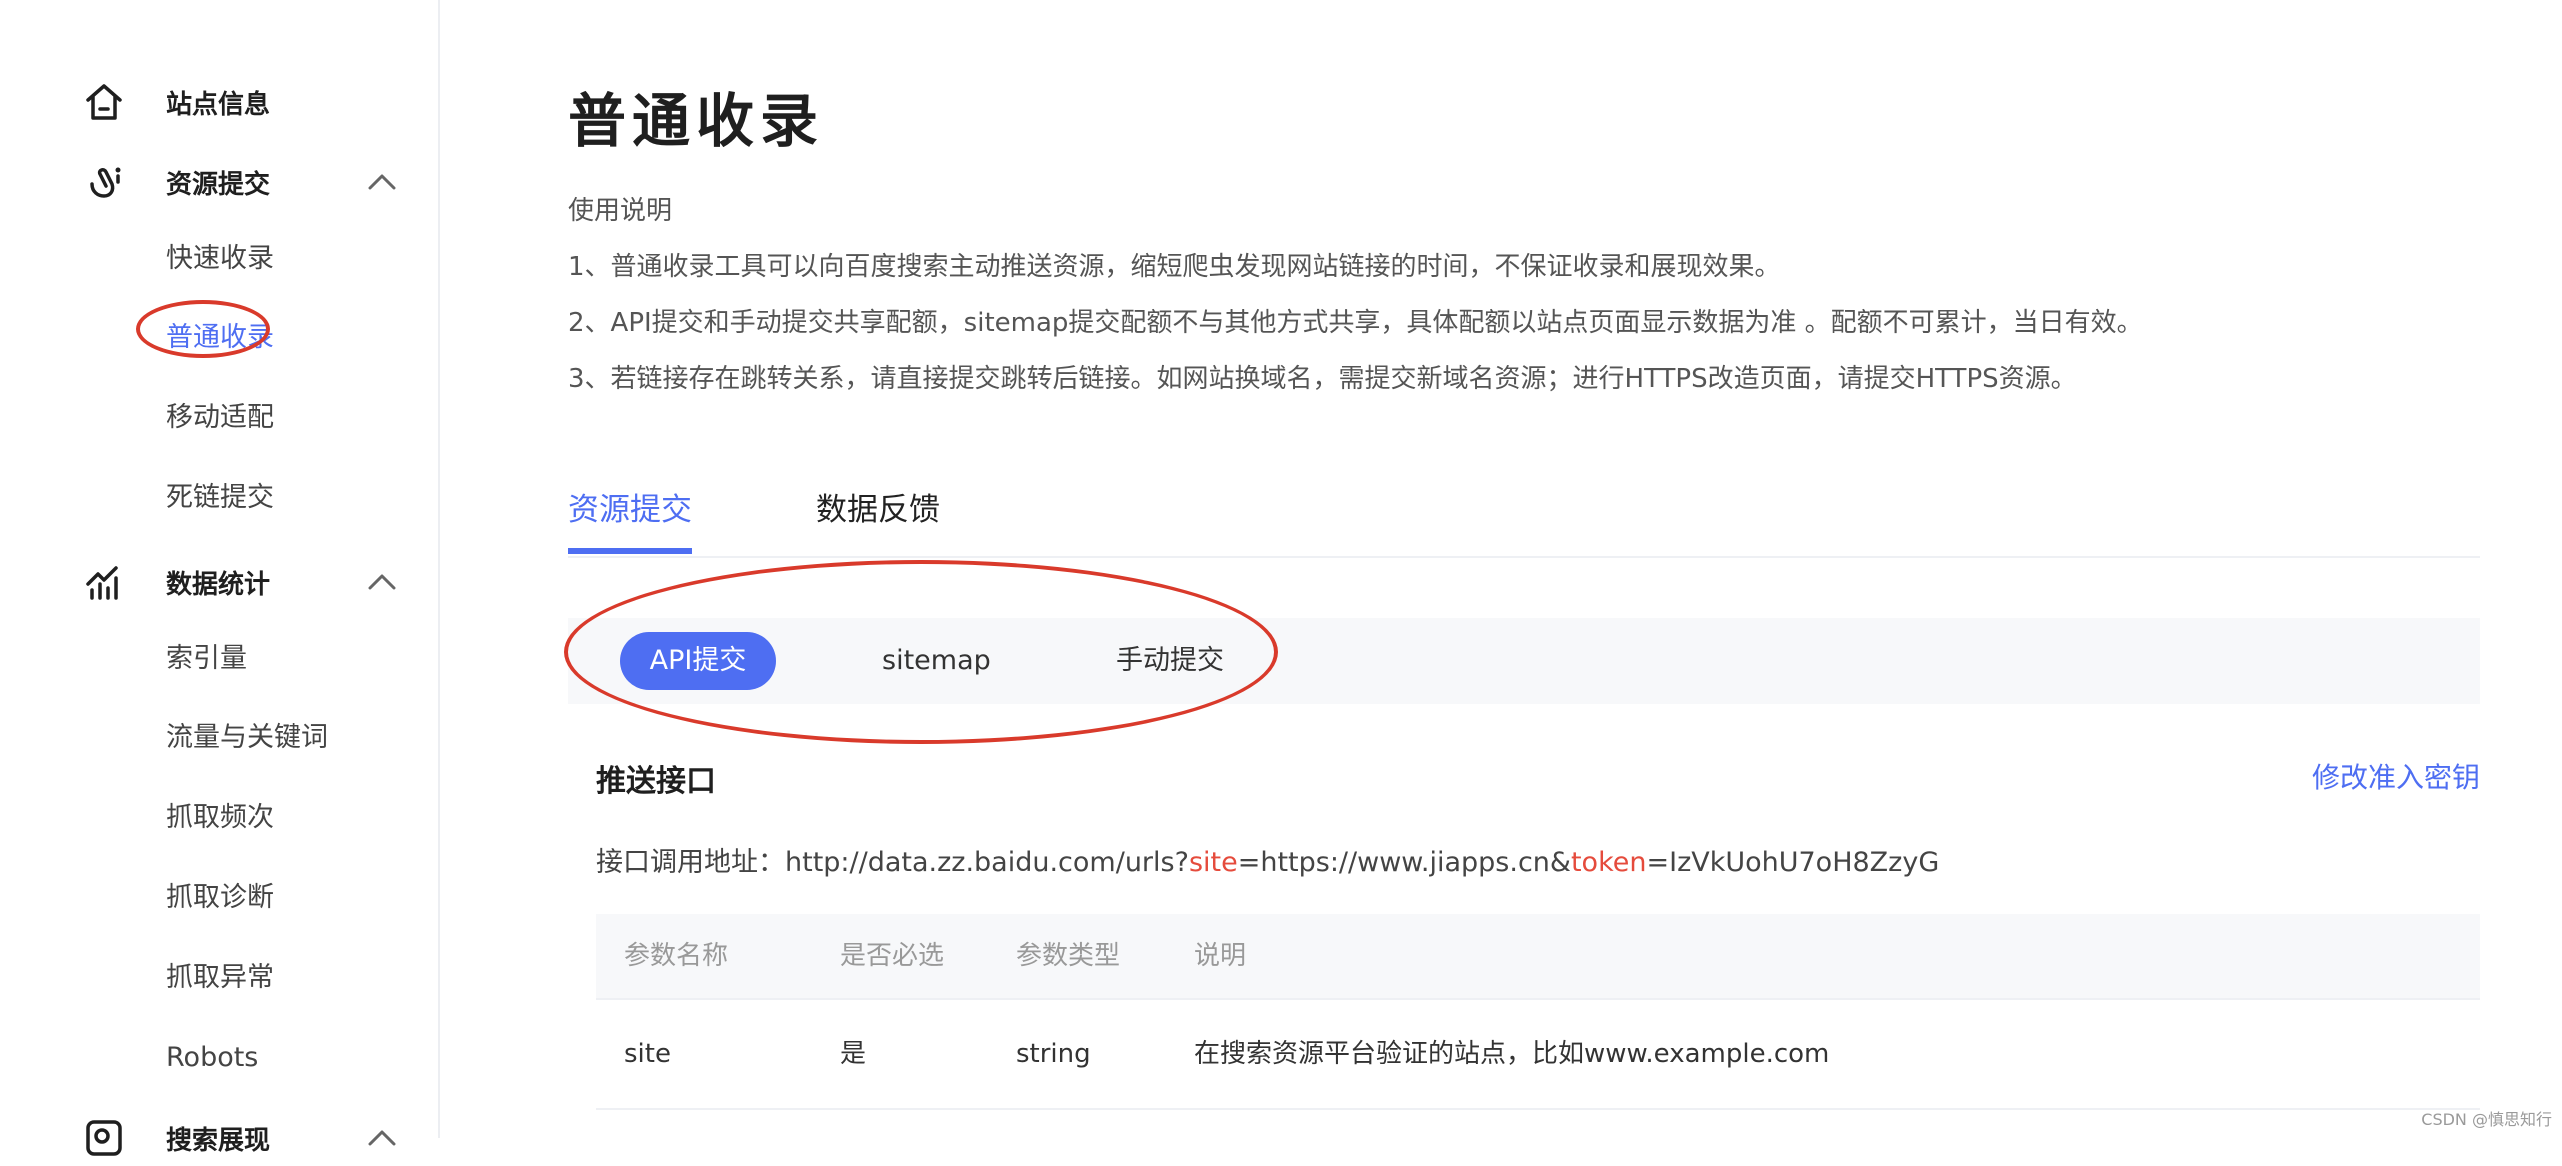 The height and width of the screenshot is (1166, 2562). Describe the element at coordinates (104, 1138) in the screenshot. I see `search-display-icon` at that location.